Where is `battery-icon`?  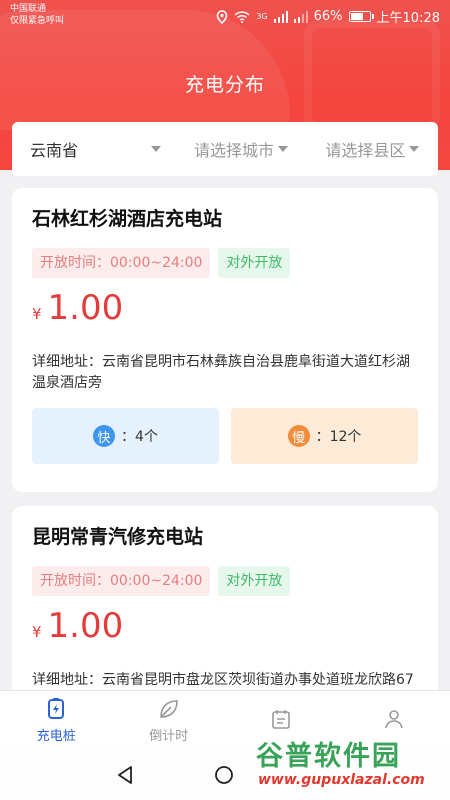
battery-icon is located at coordinates (361, 16).